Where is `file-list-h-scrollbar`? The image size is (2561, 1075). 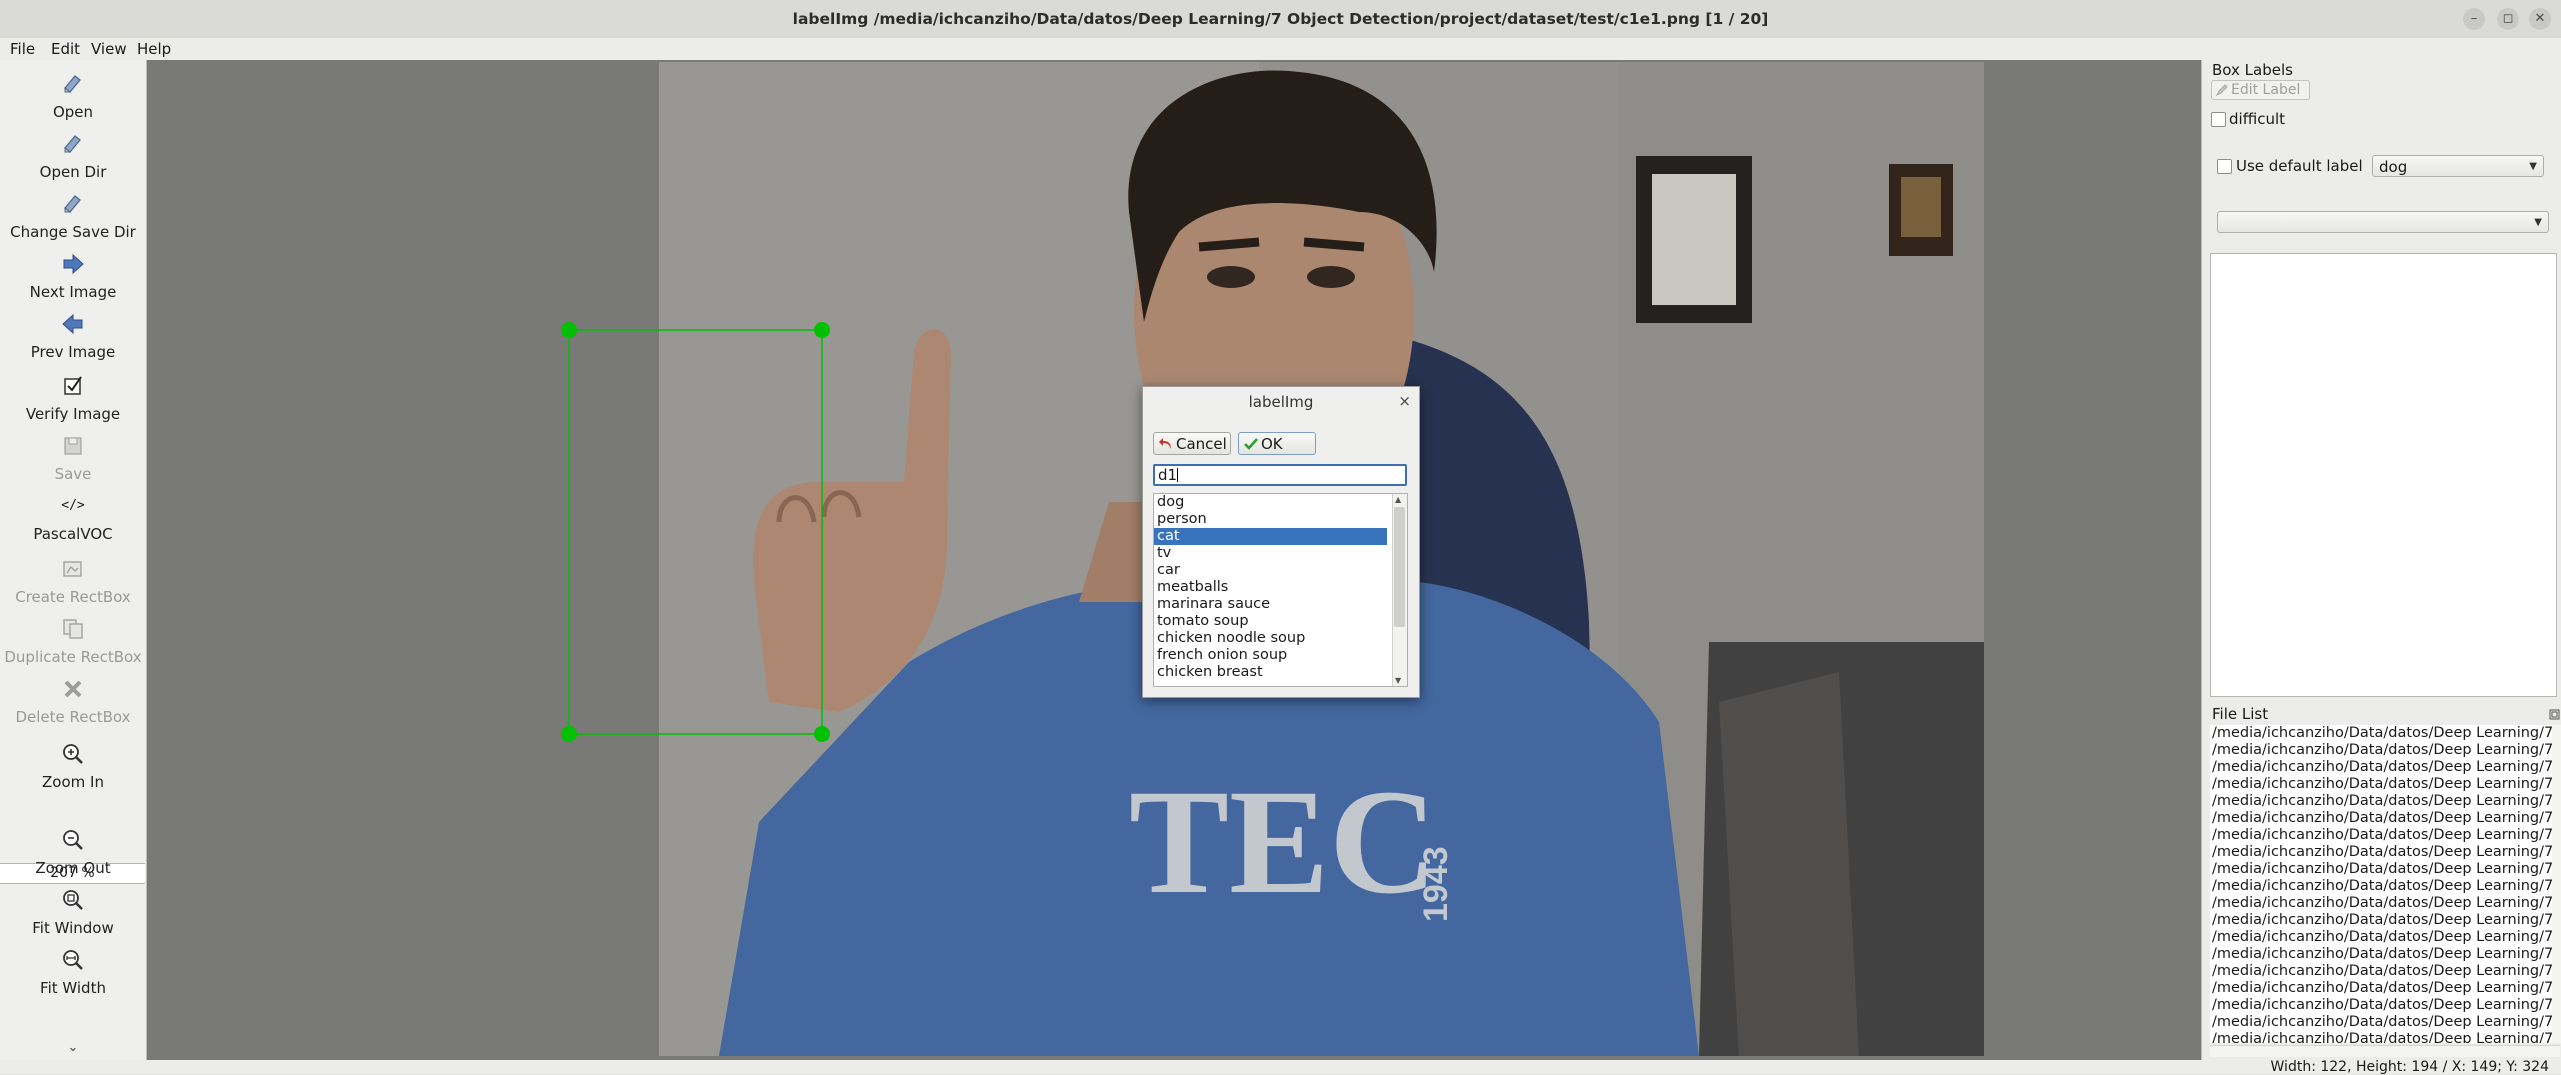
file-list-h-scrollbar is located at coordinates (2385, 1051).